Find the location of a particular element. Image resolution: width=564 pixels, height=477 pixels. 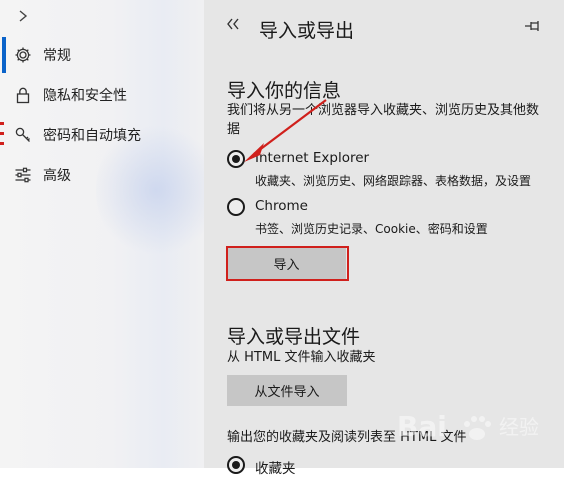

annotation-highlight-box is located at coordinates (287, 263).